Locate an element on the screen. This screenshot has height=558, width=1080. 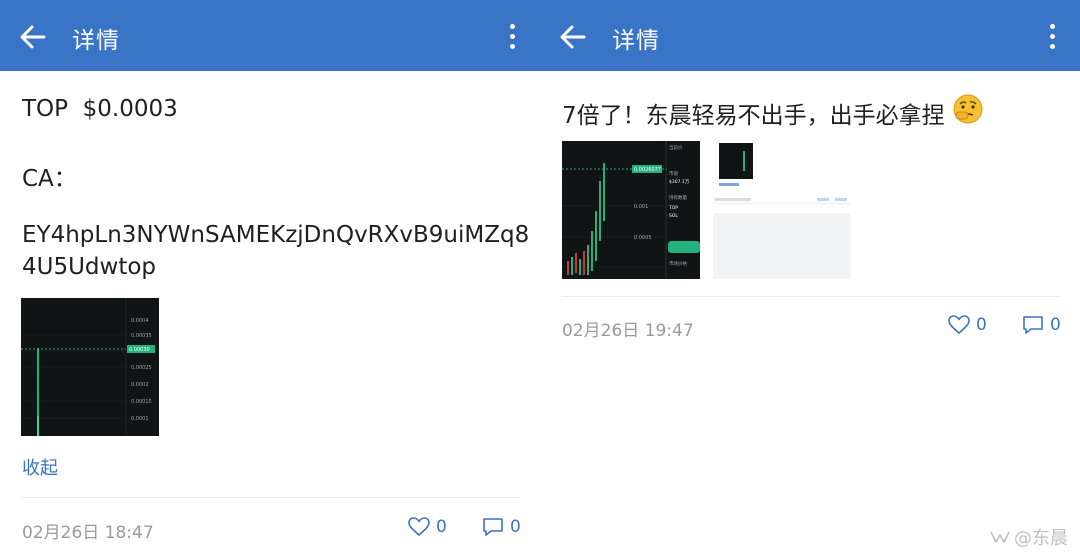
mini-comment is located at coordinates (841, 199).